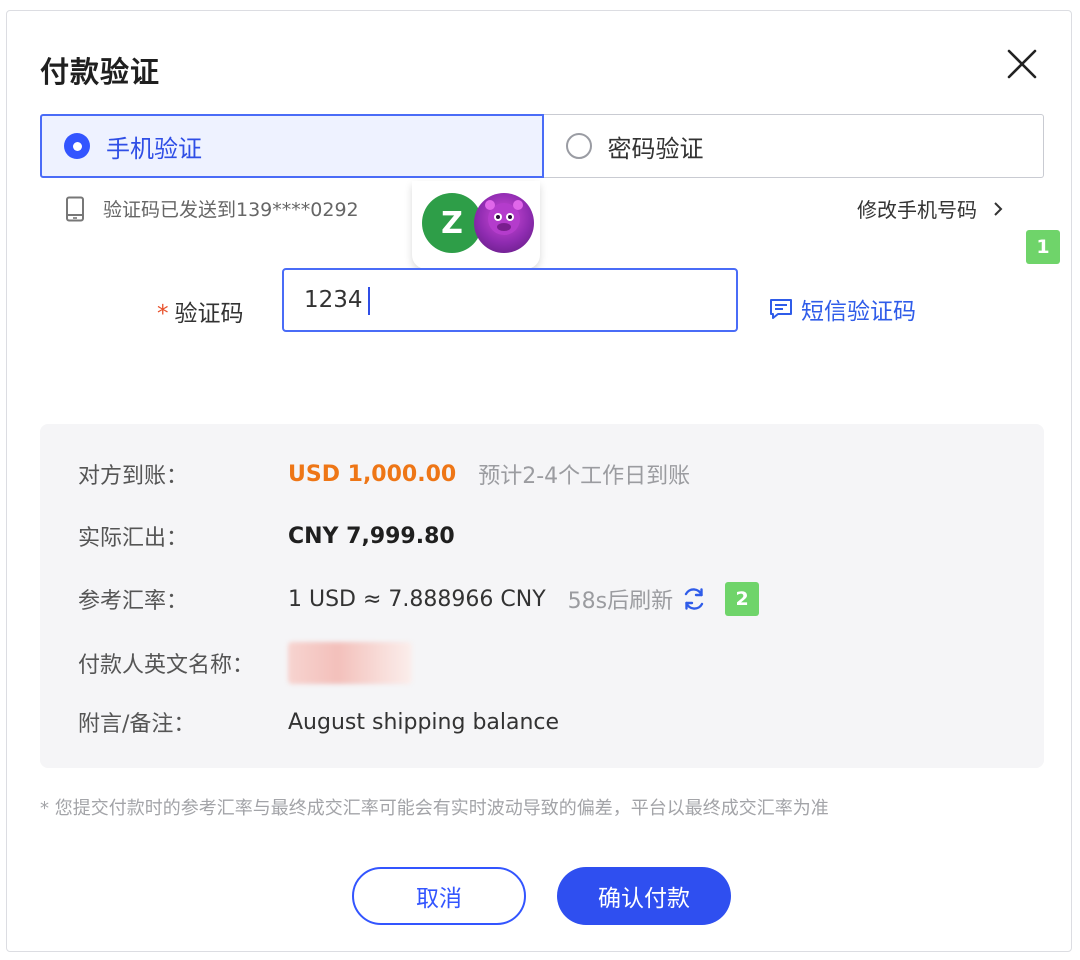  I want to click on memo-row: 附言/备注： August shipping balance, so click(318, 722).